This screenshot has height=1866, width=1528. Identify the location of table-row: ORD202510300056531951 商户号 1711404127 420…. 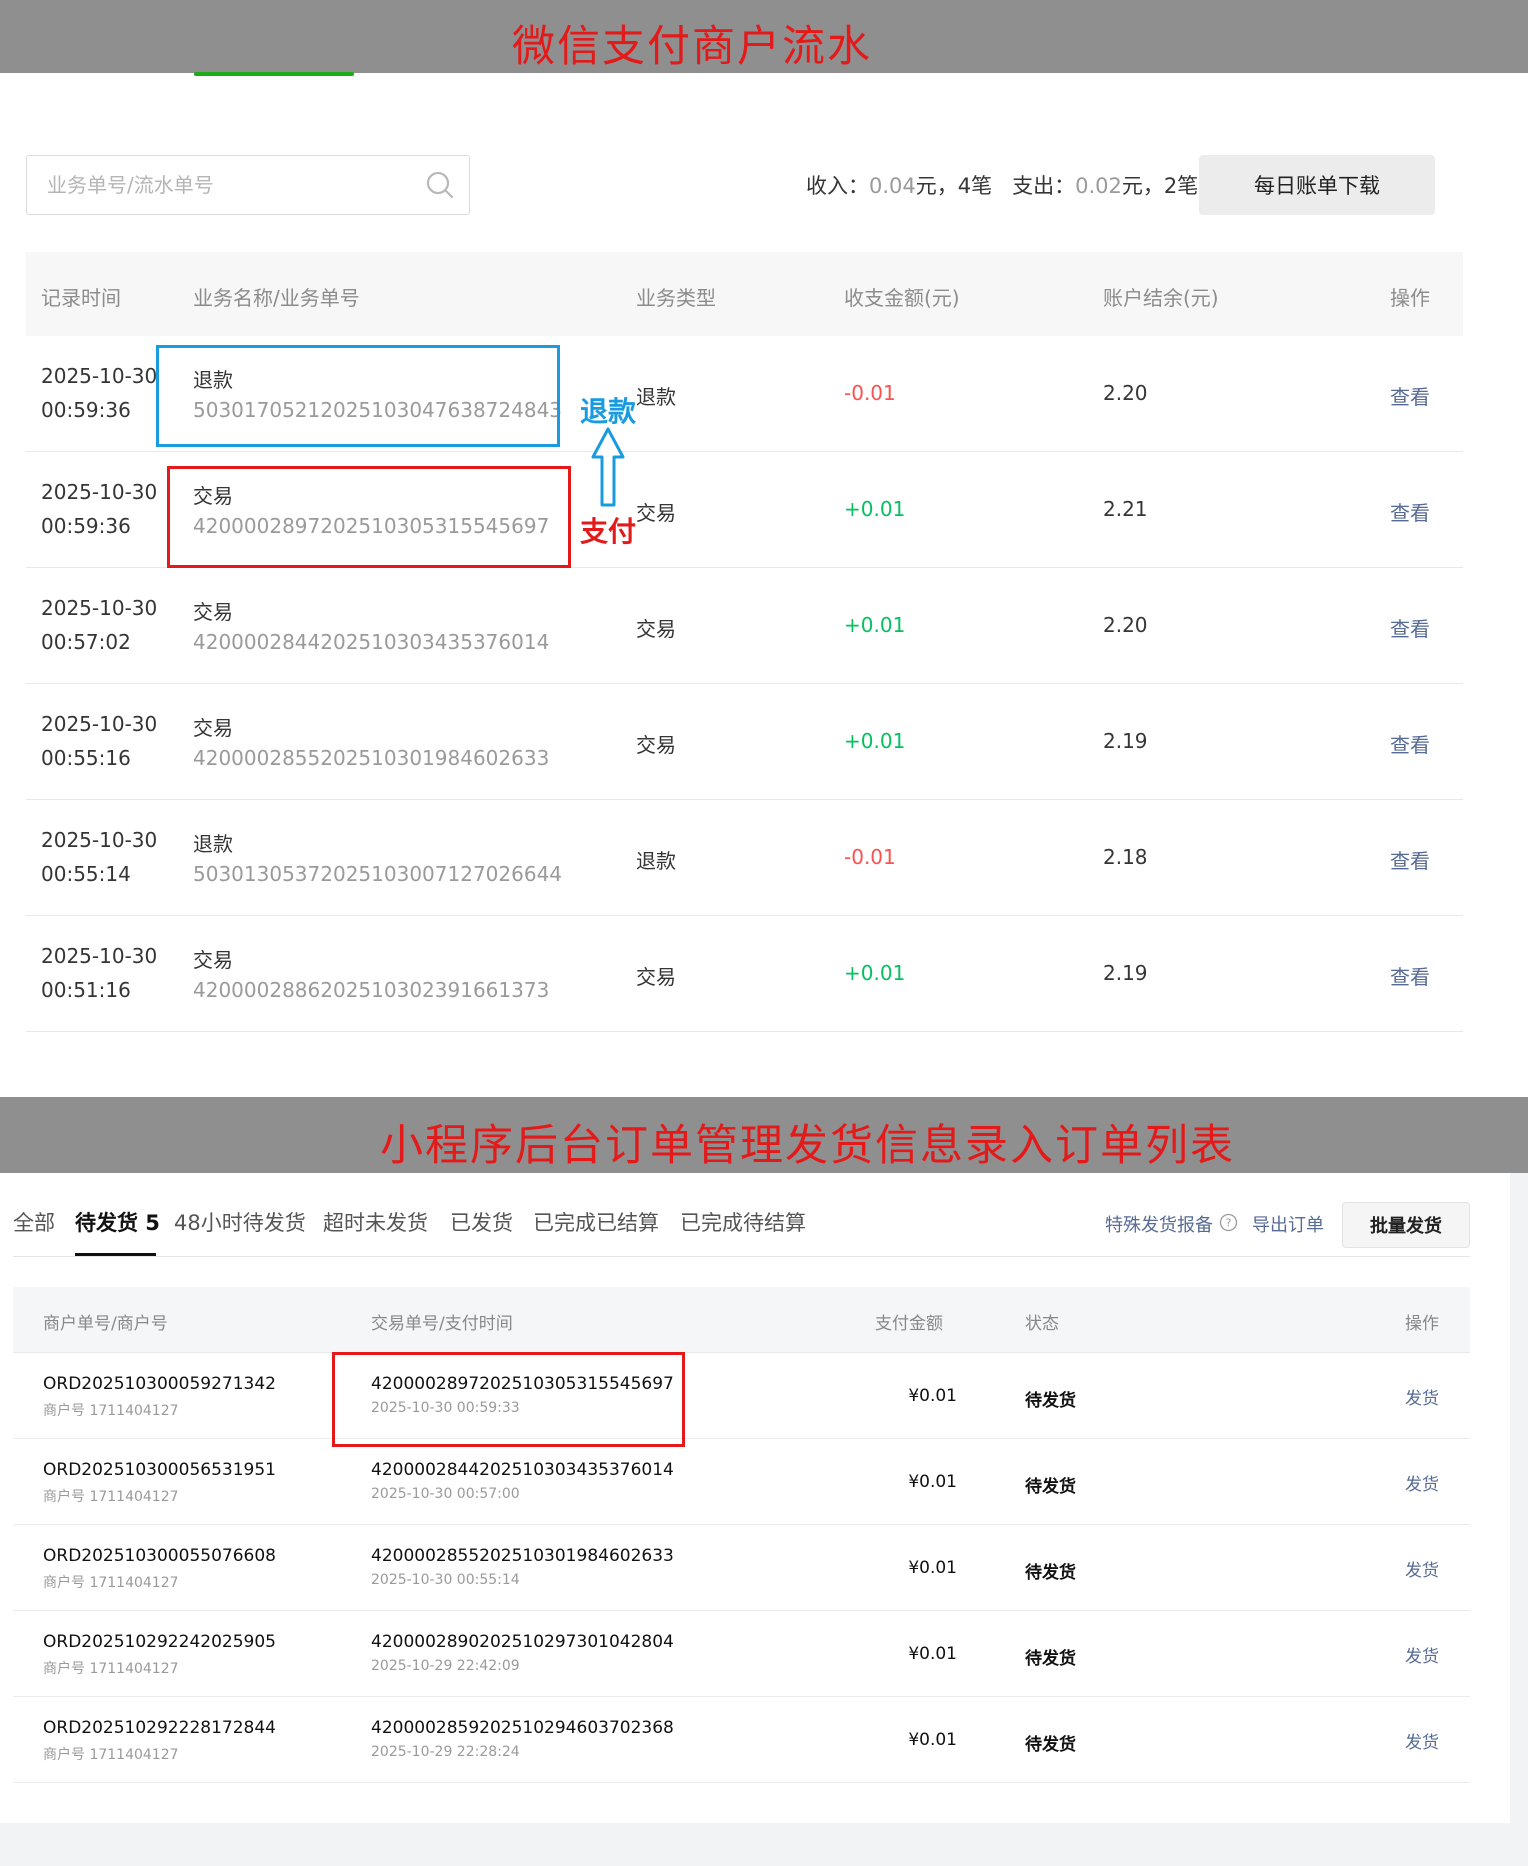
(741, 1482).